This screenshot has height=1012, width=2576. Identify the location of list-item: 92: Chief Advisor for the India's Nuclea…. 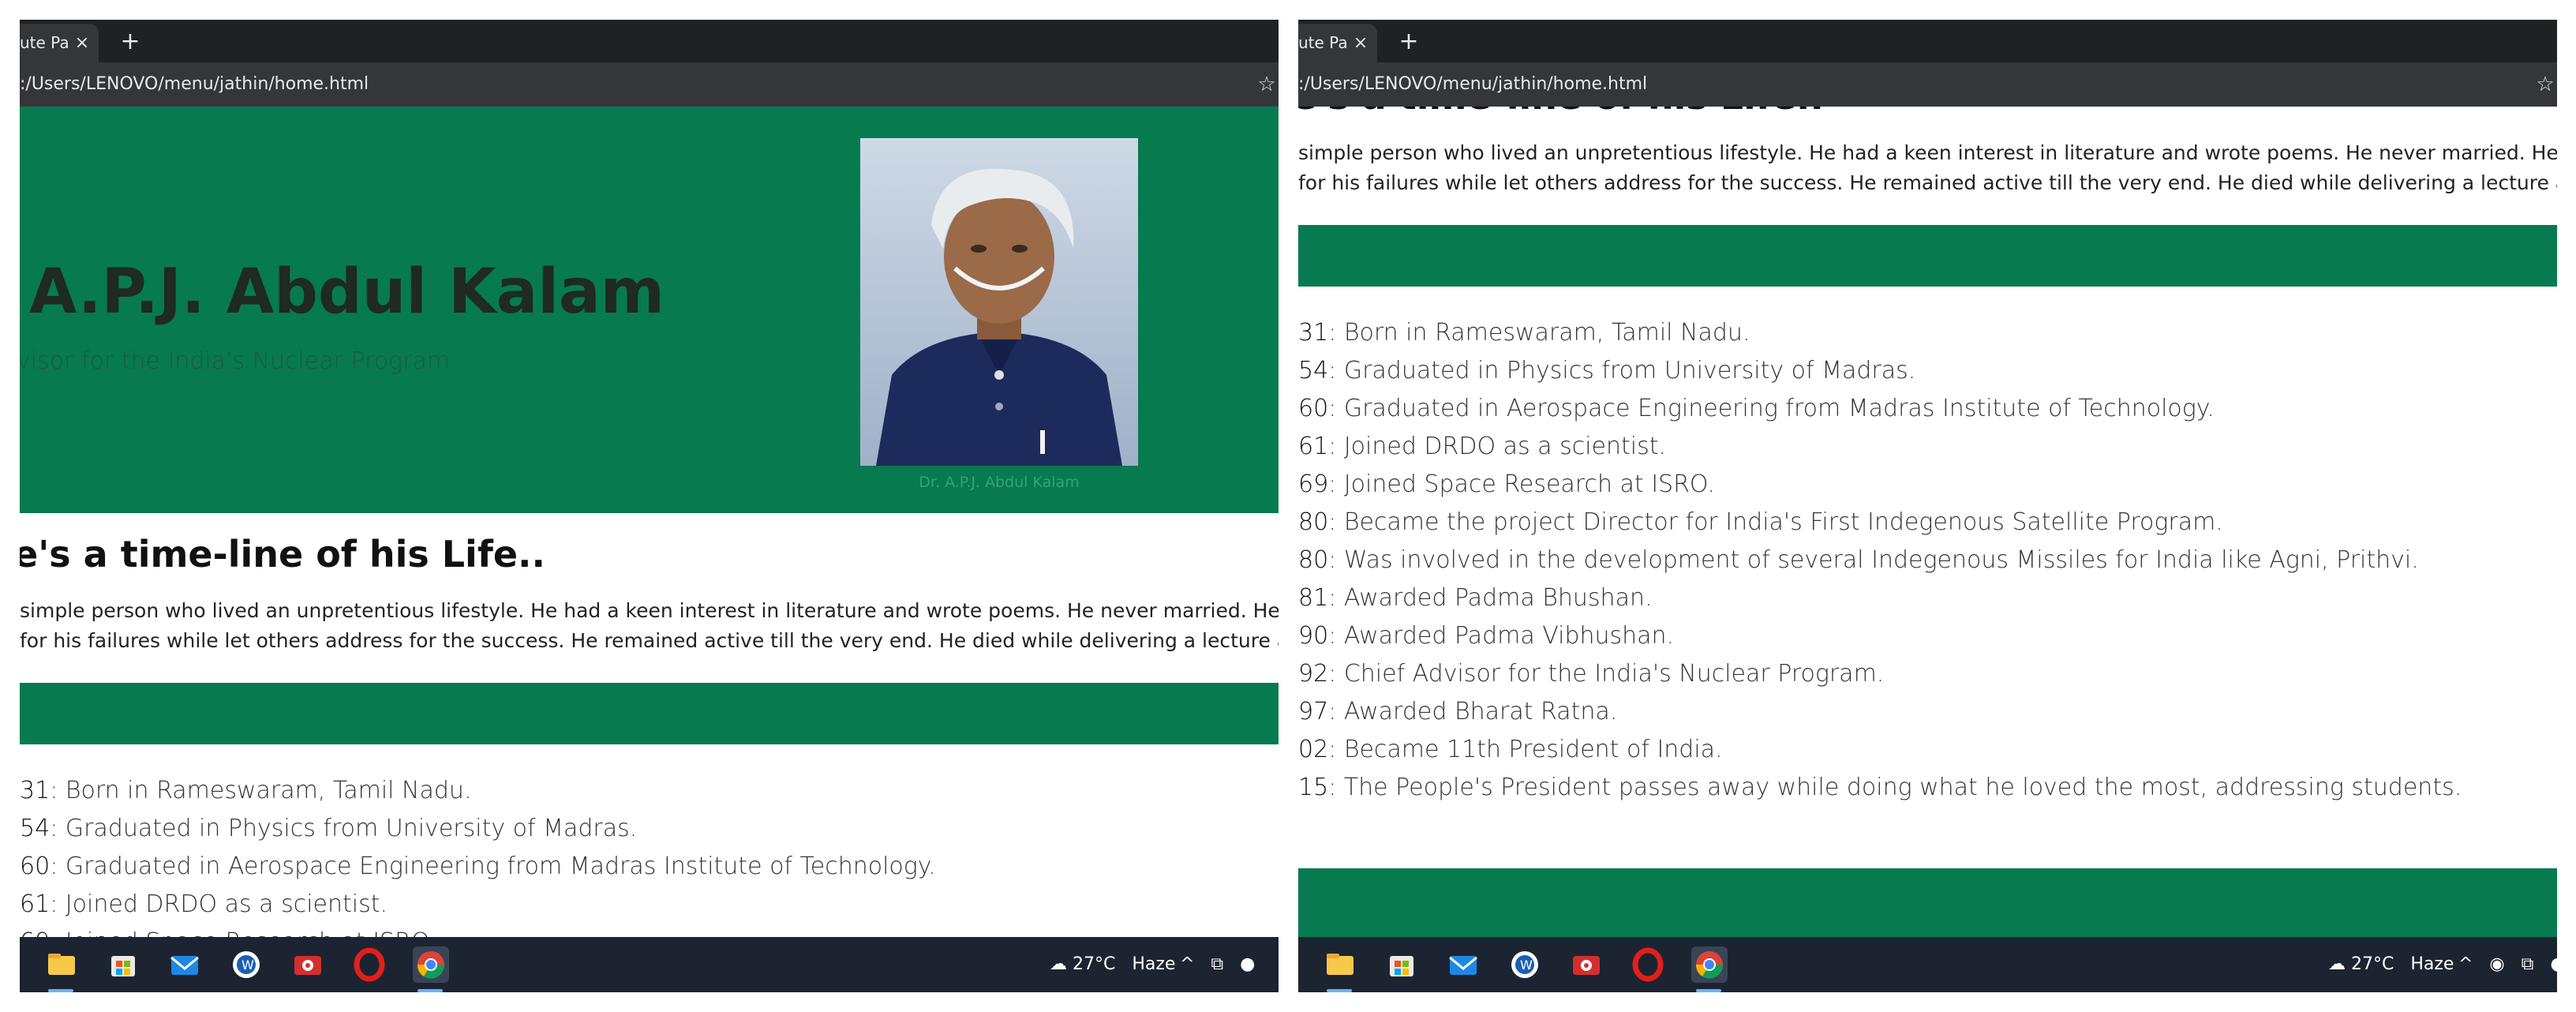
(1591, 674).